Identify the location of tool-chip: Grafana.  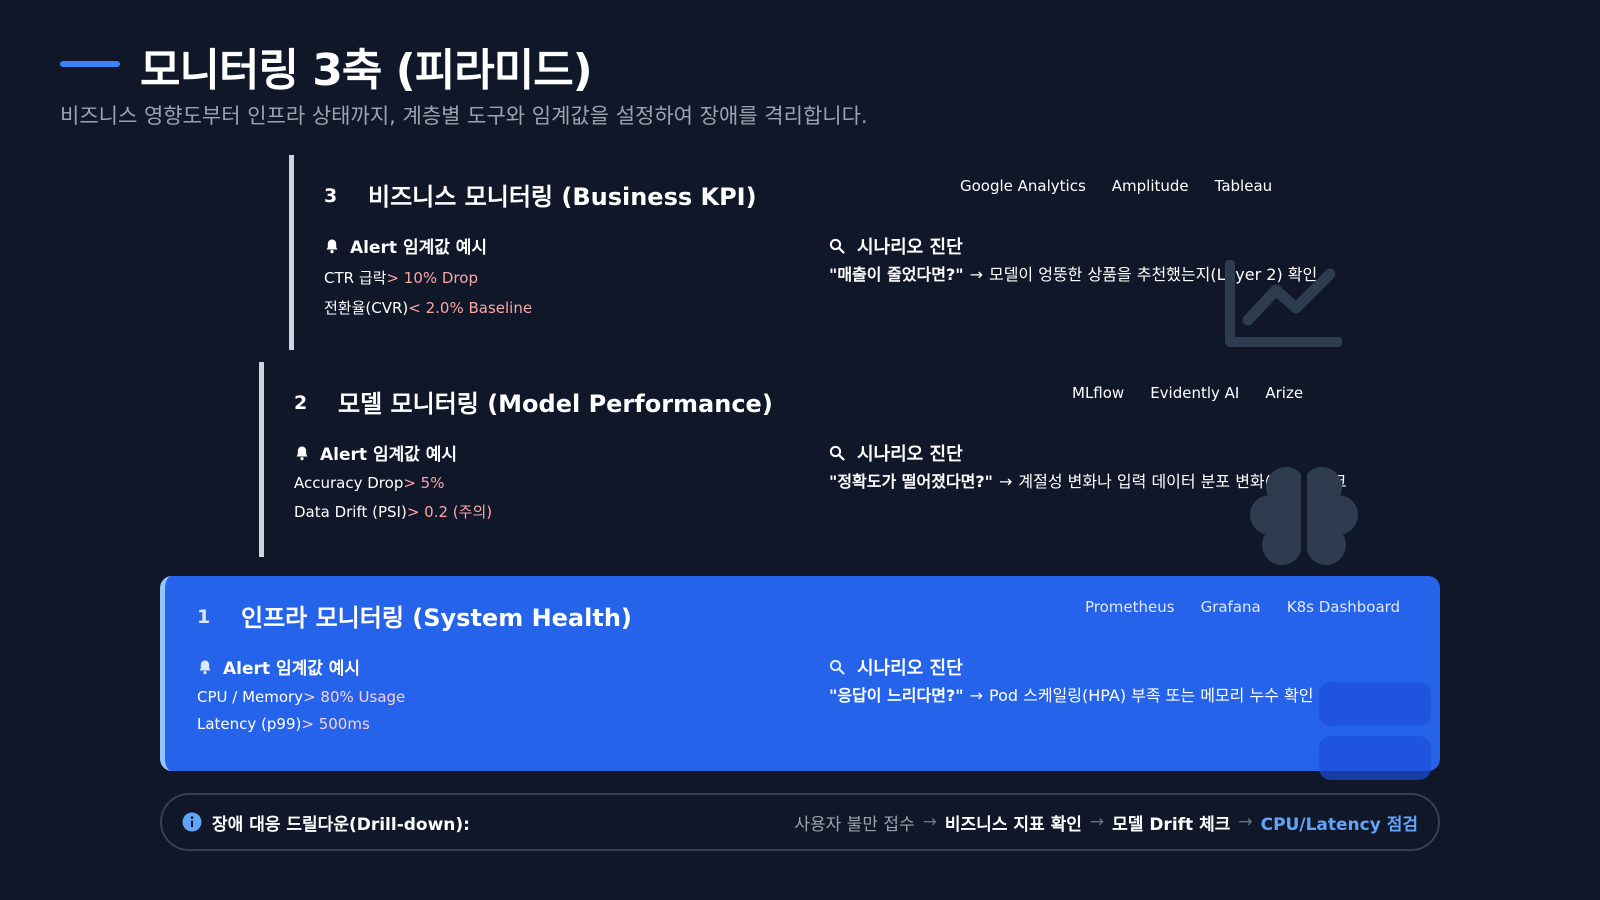
(1231, 607).